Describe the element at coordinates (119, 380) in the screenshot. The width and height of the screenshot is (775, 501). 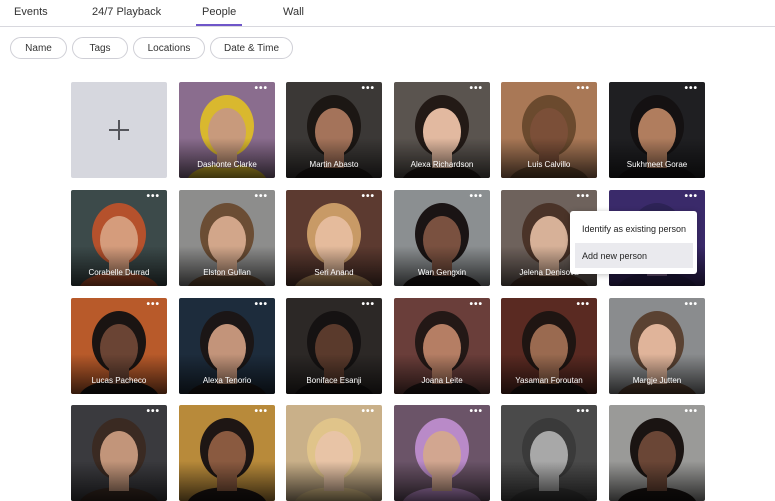
I see `person-name: Lucas Pacheco` at that location.